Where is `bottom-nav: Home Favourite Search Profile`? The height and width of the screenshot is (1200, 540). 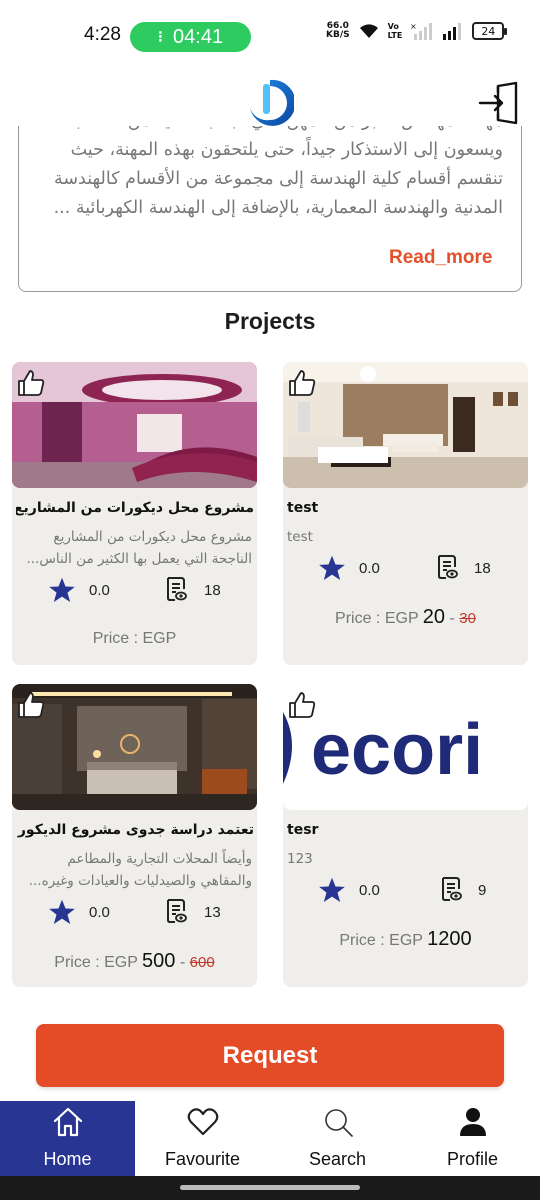 bottom-nav: Home Favourite Search Profile is located at coordinates (270, 1138).